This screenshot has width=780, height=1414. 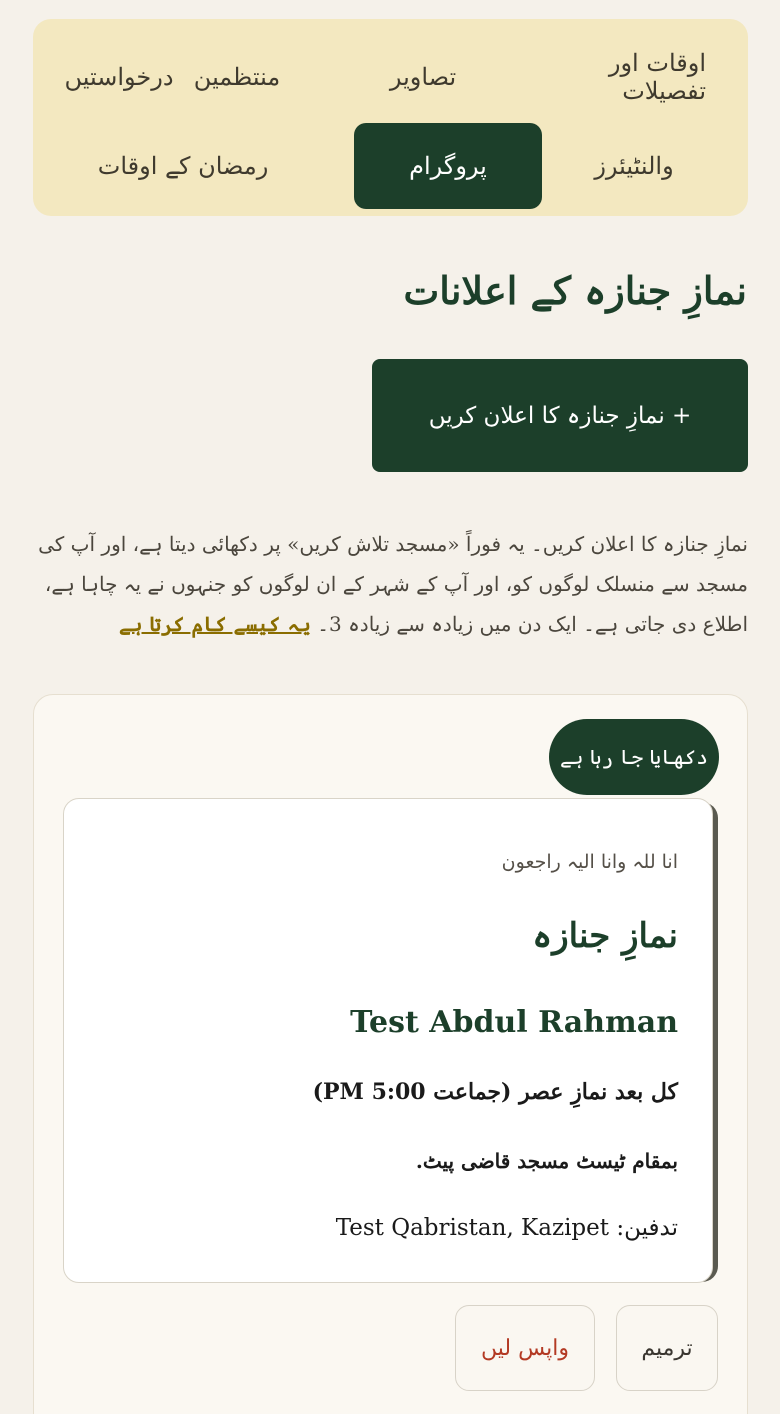 What do you see at coordinates (119, 77) in the screenshot?
I see `tab-requests: درخواستیں` at bounding box center [119, 77].